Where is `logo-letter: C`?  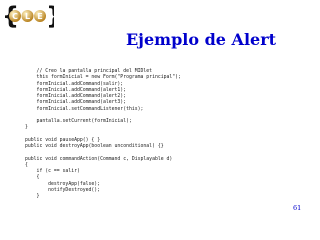
logo-letter: C is located at coordinates (15, 16).